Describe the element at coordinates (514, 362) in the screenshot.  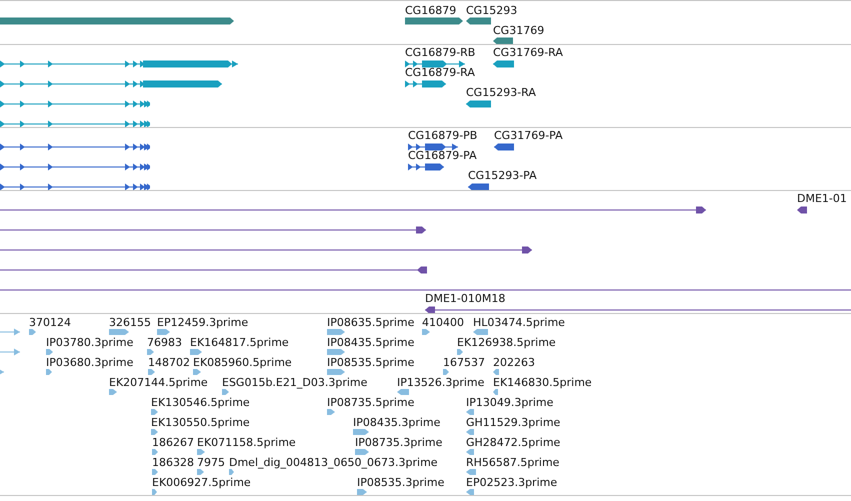
I see `feature-label: 202263` at that location.